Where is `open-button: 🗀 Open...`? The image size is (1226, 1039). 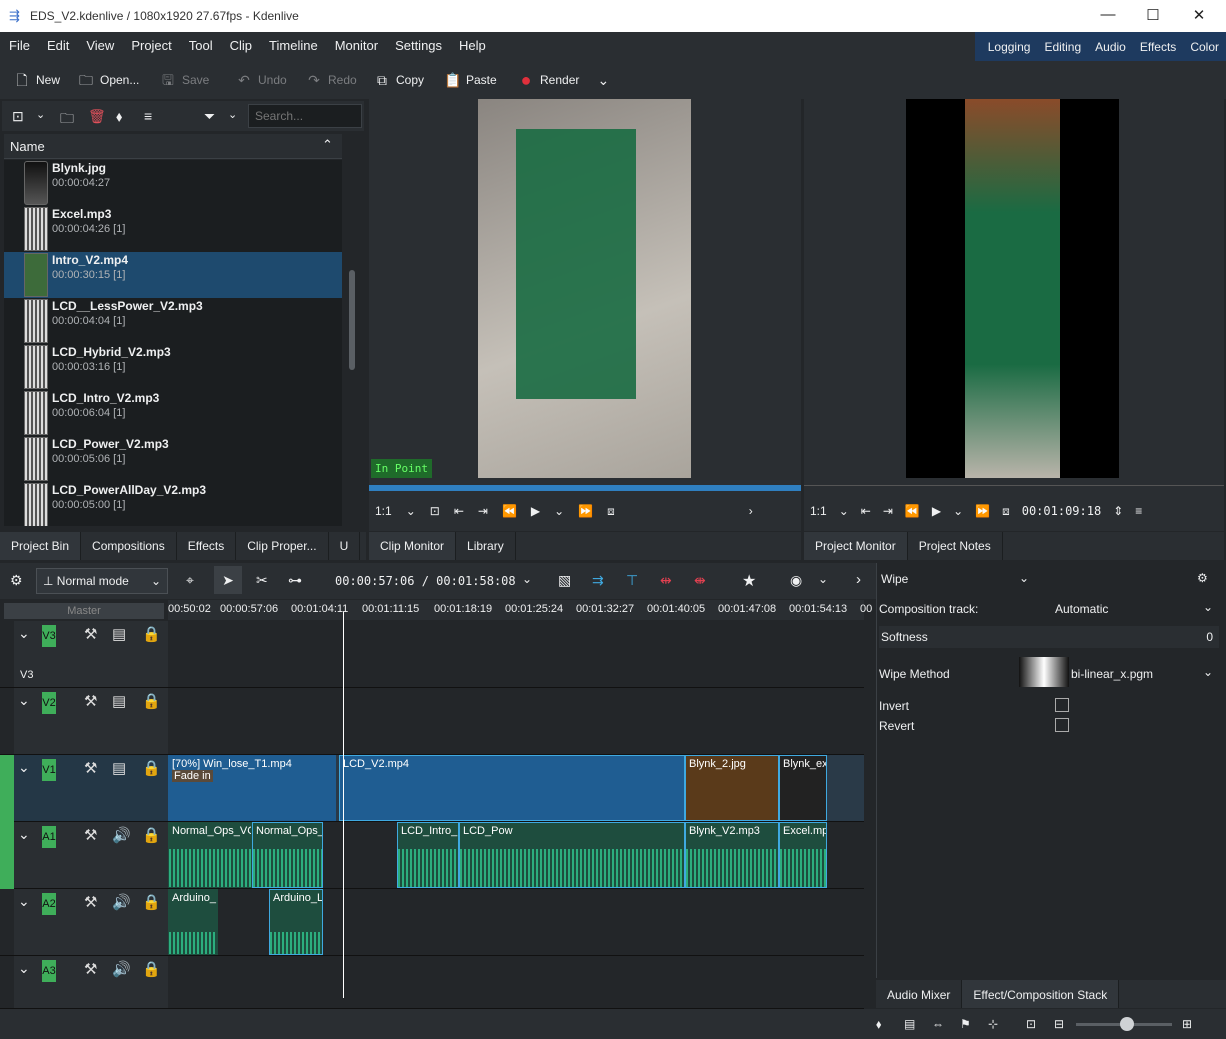
open-button: 🗀 Open... is located at coordinates (108, 80).